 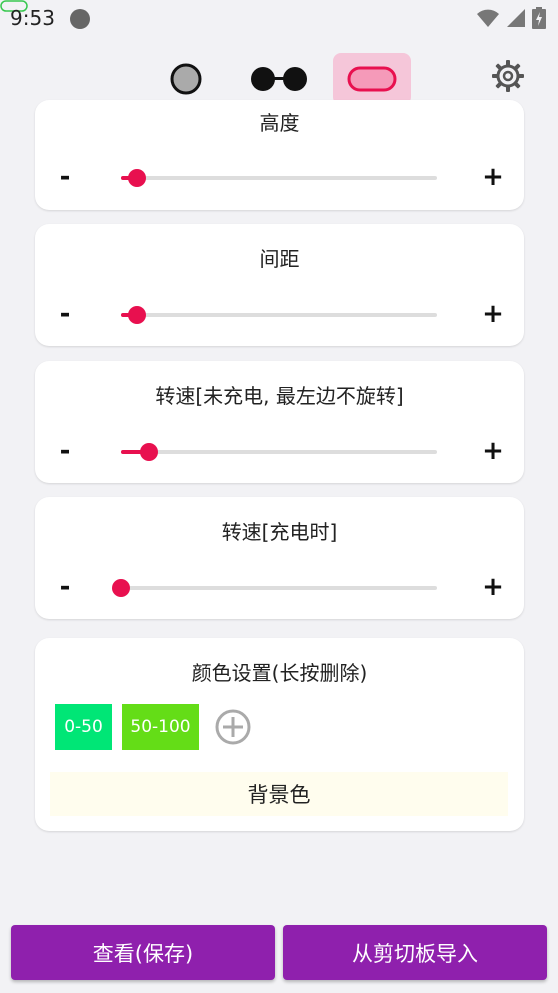 I want to click on background-color-button: 背景色, so click(x=279, y=794).